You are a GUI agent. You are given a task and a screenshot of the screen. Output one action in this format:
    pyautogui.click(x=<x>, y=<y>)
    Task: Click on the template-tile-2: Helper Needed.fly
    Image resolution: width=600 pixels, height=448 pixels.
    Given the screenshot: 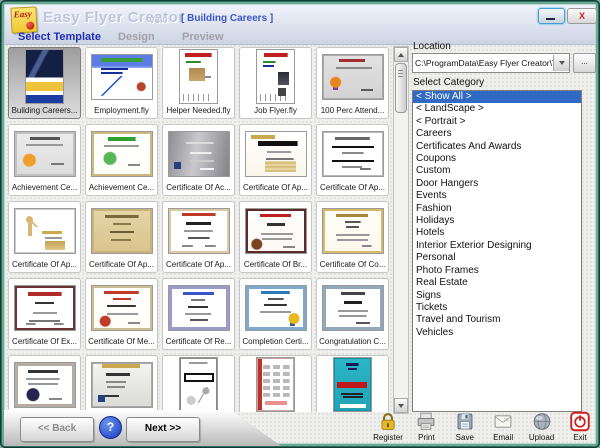 What is the action you would take?
    pyautogui.click(x=198, y=83)
    